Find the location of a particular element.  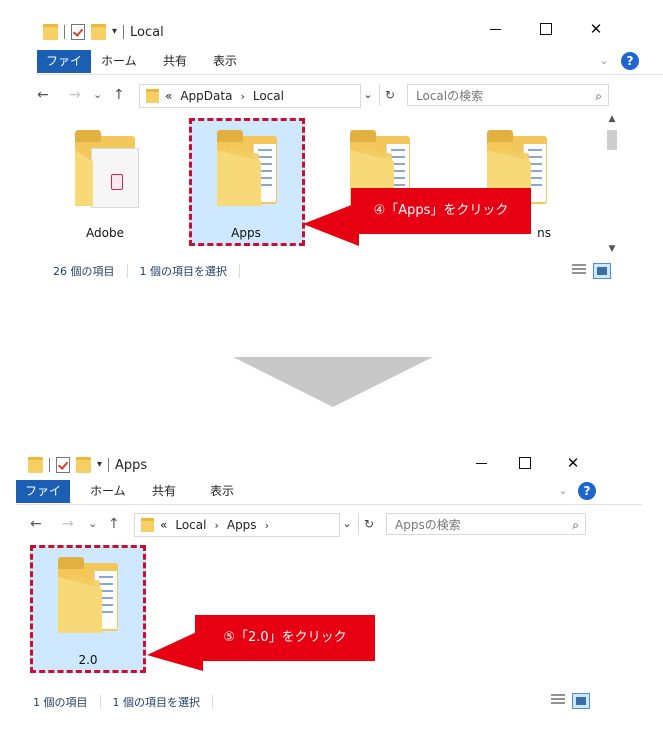

navigation-bar: ← → ⌄ ↑ « AppData › Local ⌄ ↻ Localの検索 ⌕ is located at coordinates (350, 96).